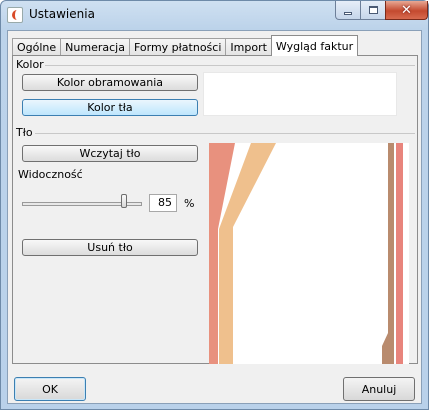  I want to click on load-background-button: Wczytaj tło, so click(110, 153).